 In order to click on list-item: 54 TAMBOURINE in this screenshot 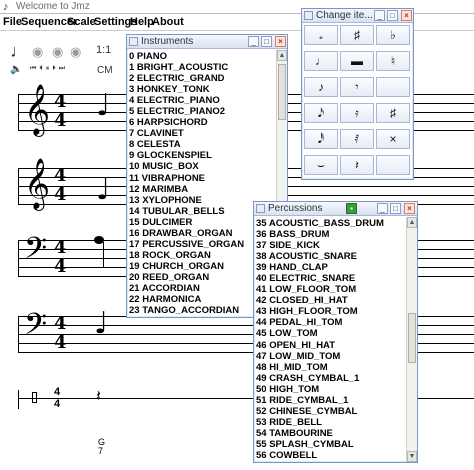, I will do `click(331, 433)`.